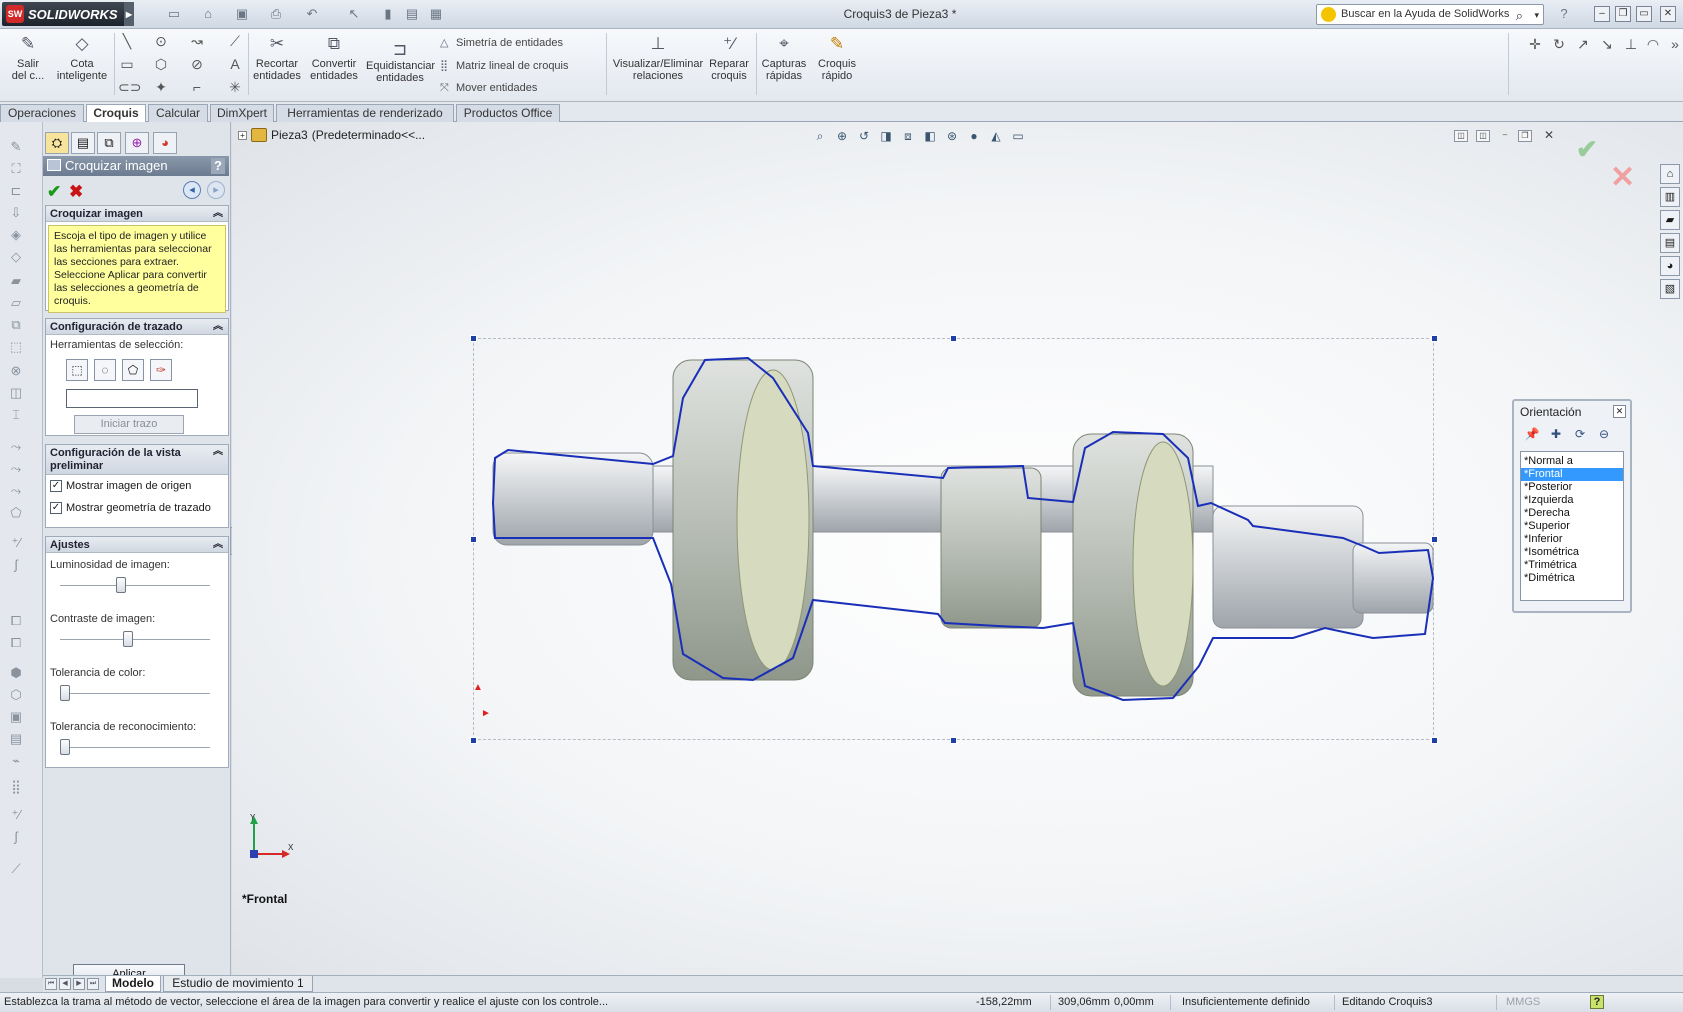 This screenshot has height=1012, width=1683. What do you see at coordinates (1505, 136) in the screenshot?
I see `viewport-minimize-icon: –` at bounding box center [1505, 136].